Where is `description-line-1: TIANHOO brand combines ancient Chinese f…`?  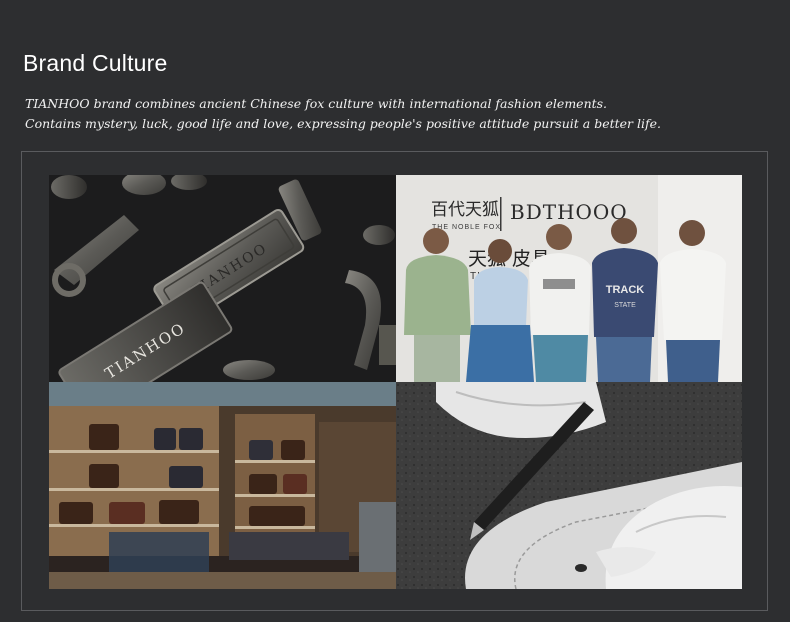 description-line-1: TIANHOO brand combines ancient Chinese f… is located at coordinates (316, 103).